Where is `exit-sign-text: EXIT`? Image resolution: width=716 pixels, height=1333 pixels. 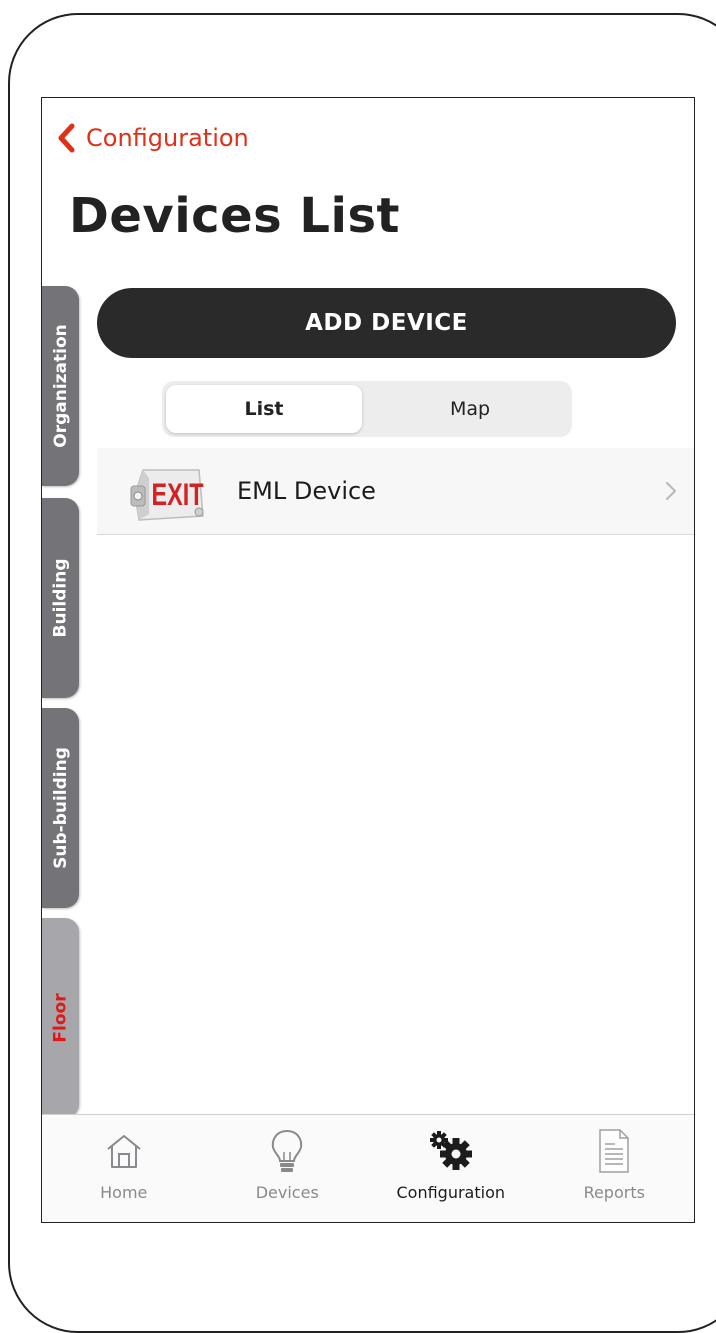
exit-sign-text: EXIT is located at coordinates (178, 494).